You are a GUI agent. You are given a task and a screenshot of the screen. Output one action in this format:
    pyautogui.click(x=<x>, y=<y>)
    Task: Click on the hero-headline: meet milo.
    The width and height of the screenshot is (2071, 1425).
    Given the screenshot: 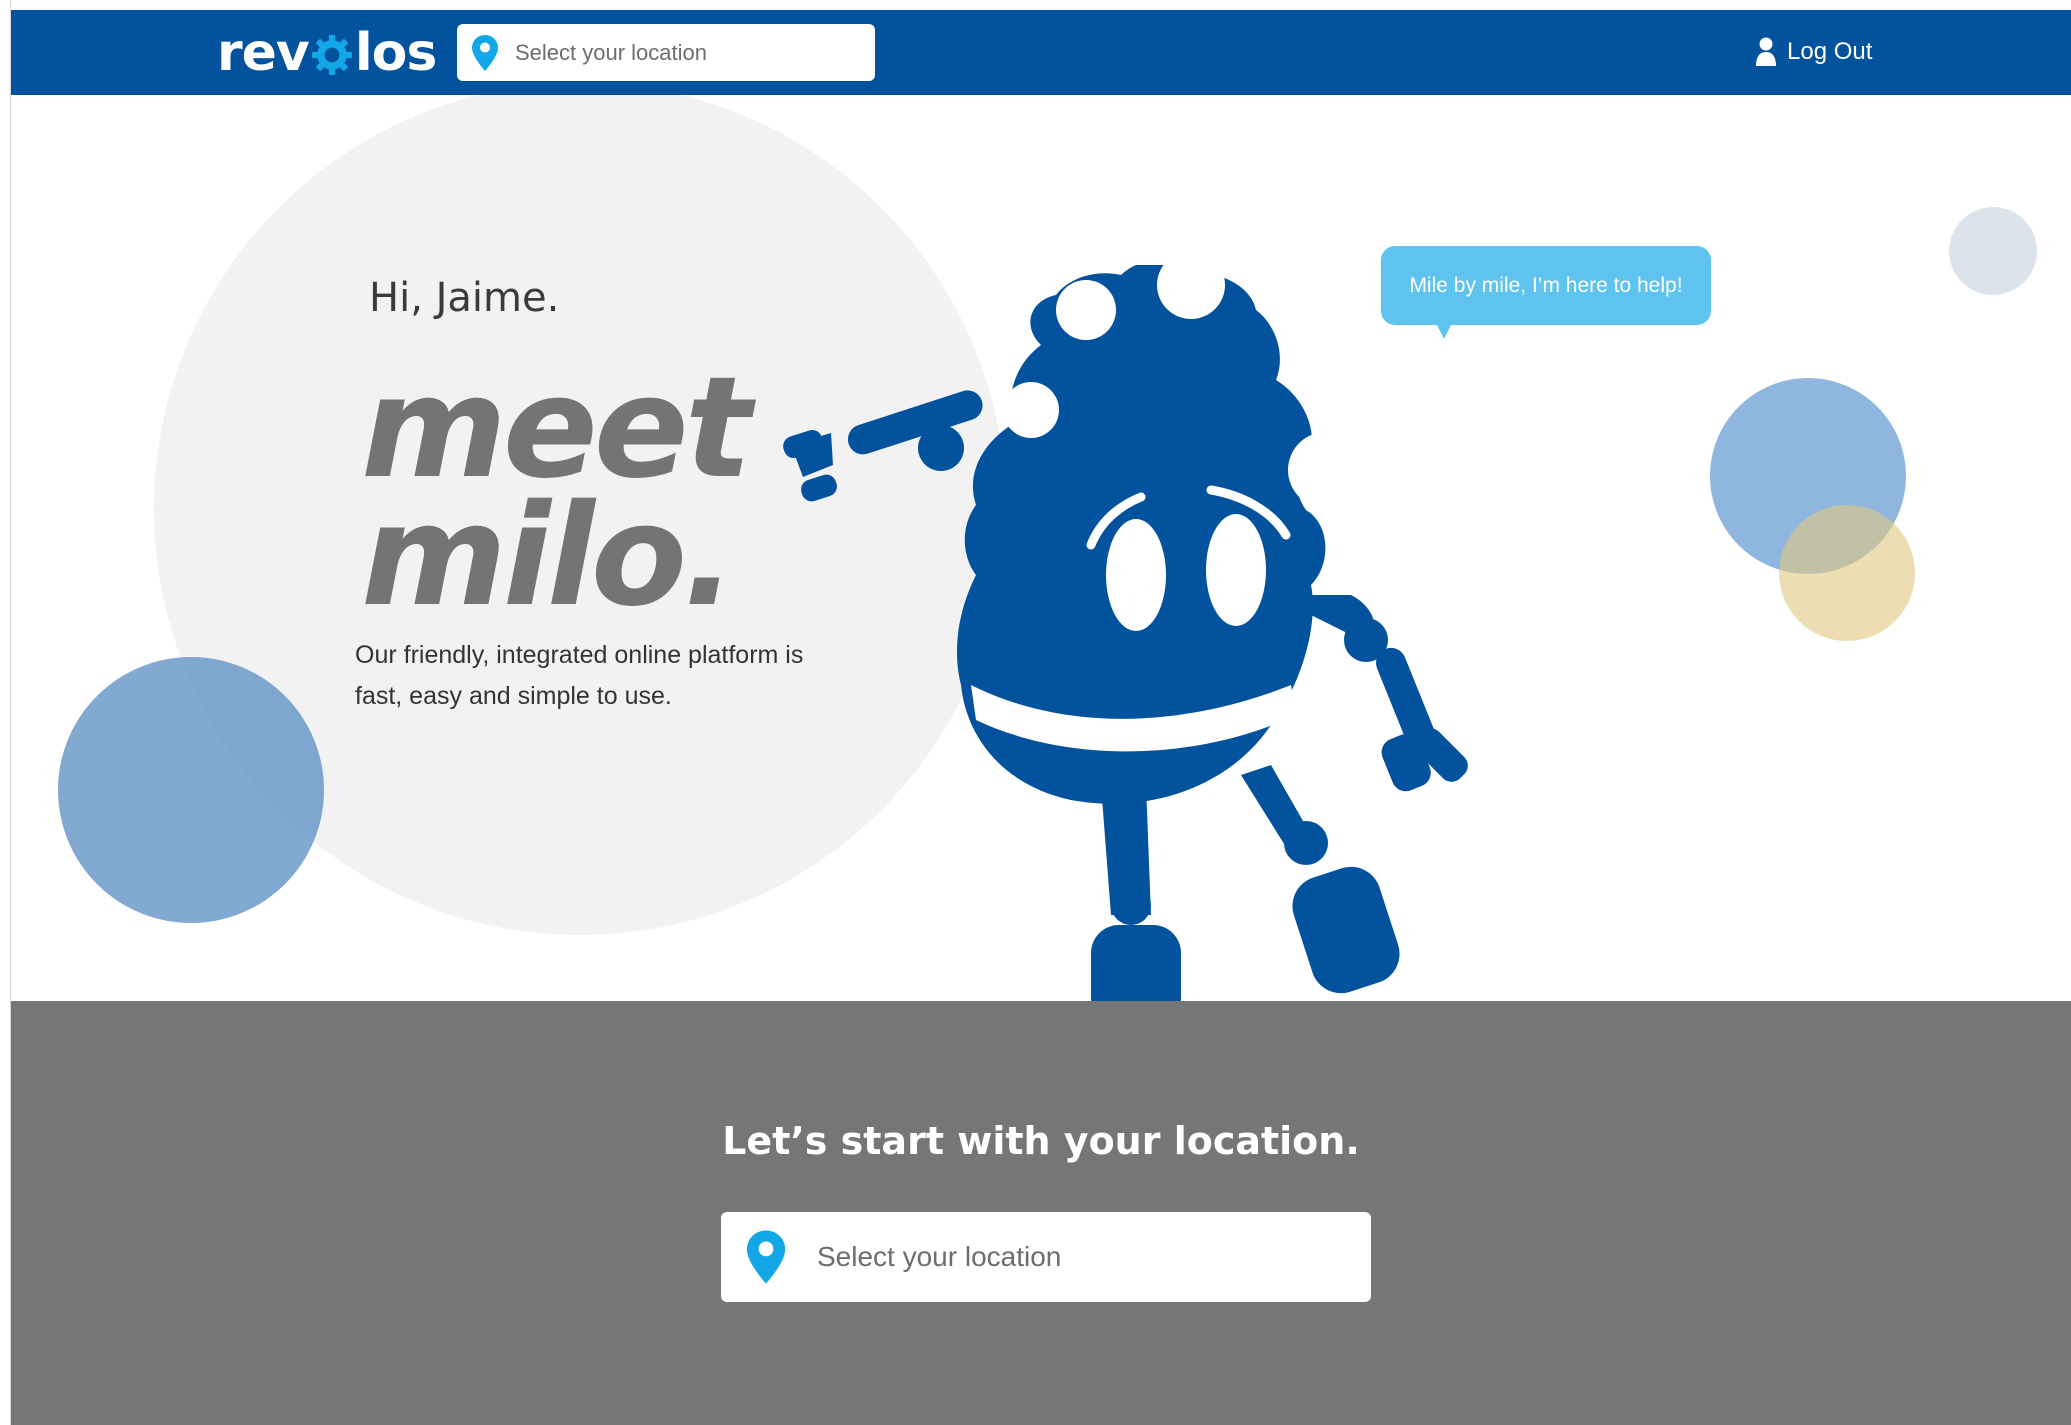 What is the action you would take?
    pyautogui.click(x=556, y=492)
    